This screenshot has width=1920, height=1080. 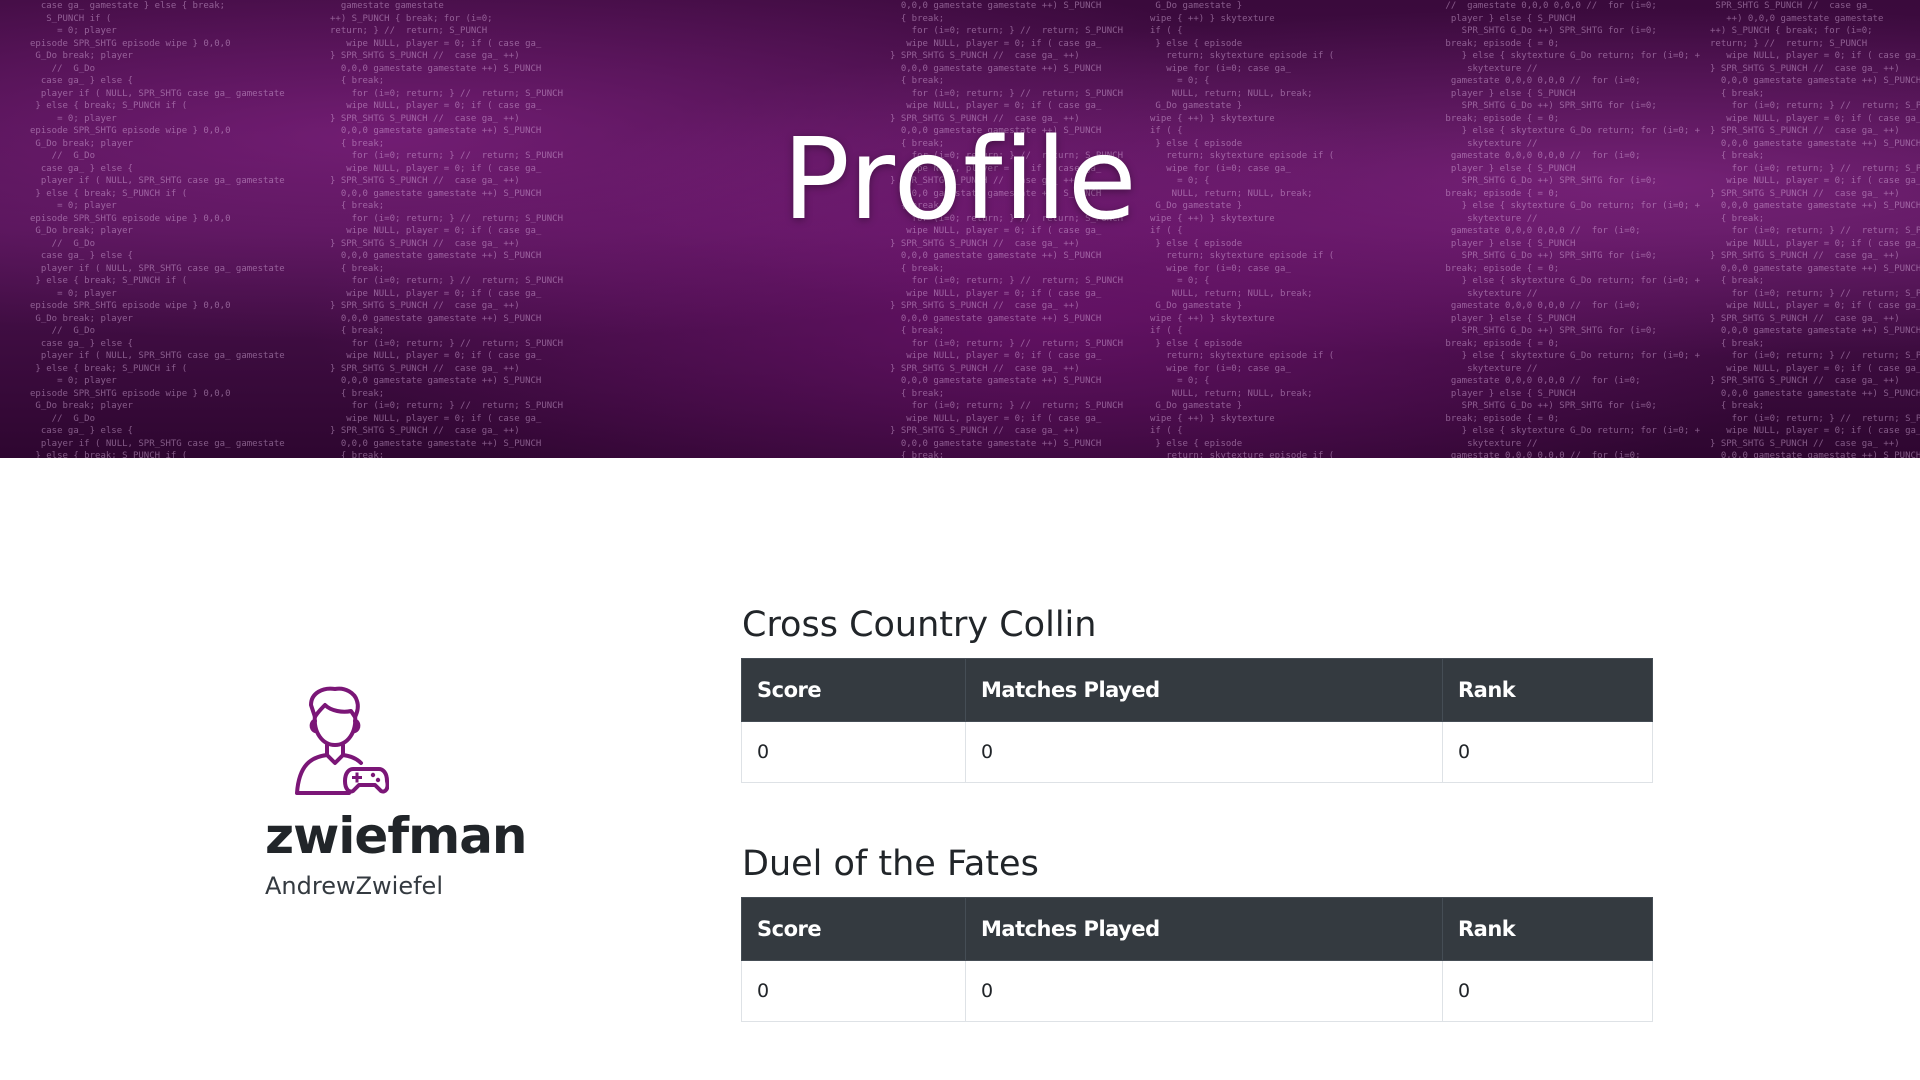 I want to click on profile-username: zwiefman, so click(x=396, y=836).